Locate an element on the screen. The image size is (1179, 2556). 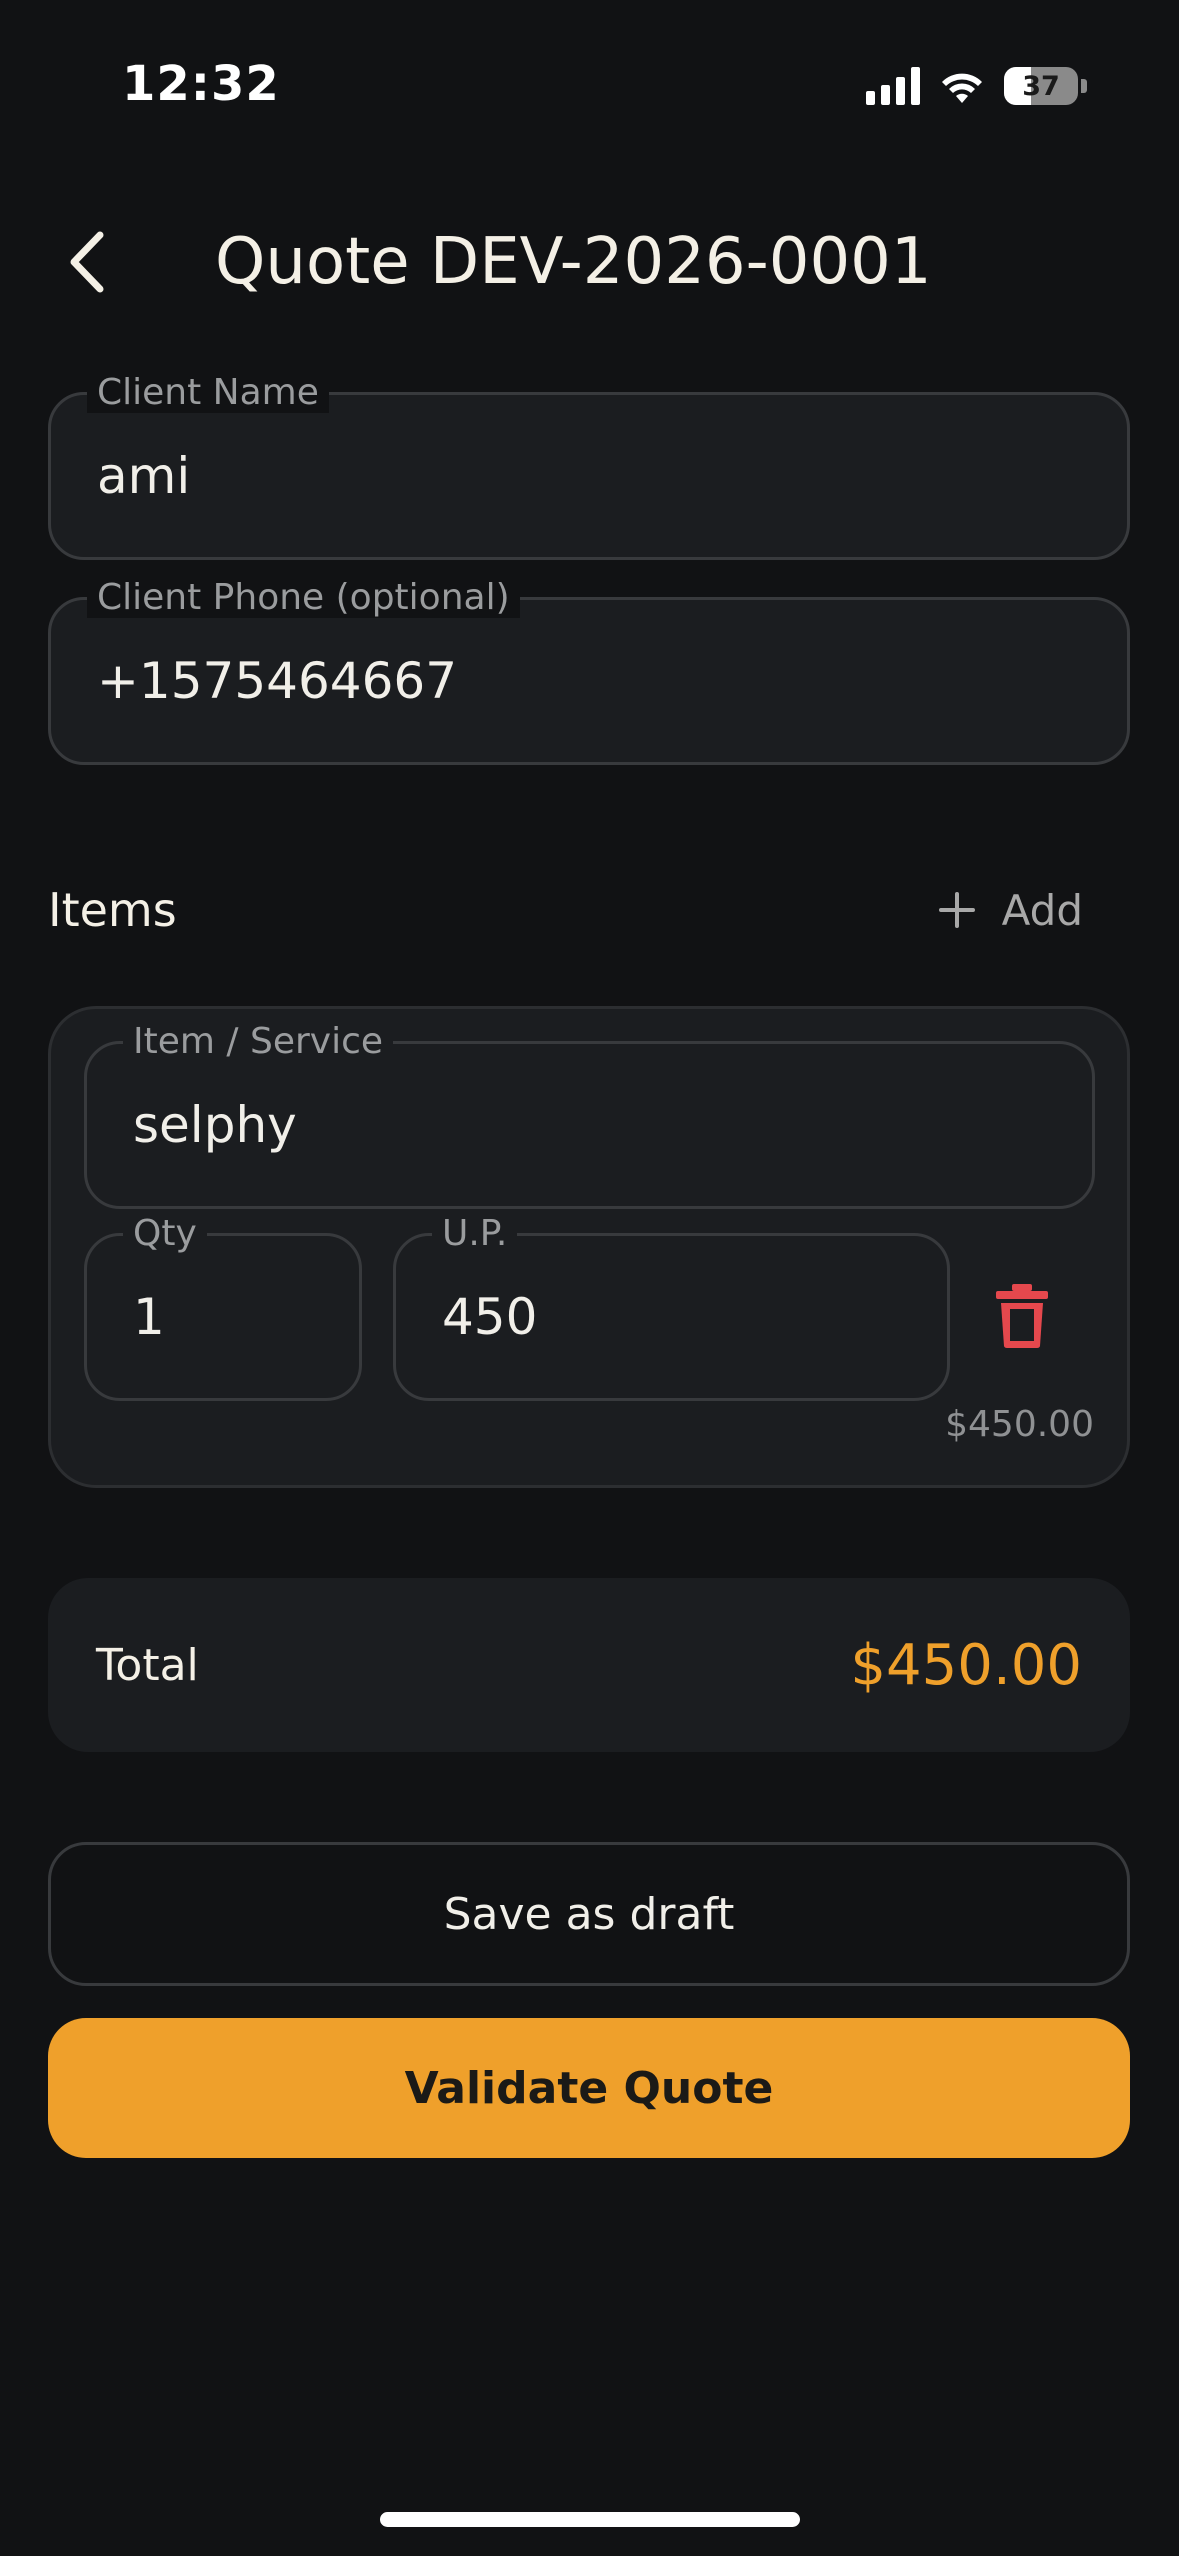
item-qty-input: 1 is located at coordinates (149, 1317).